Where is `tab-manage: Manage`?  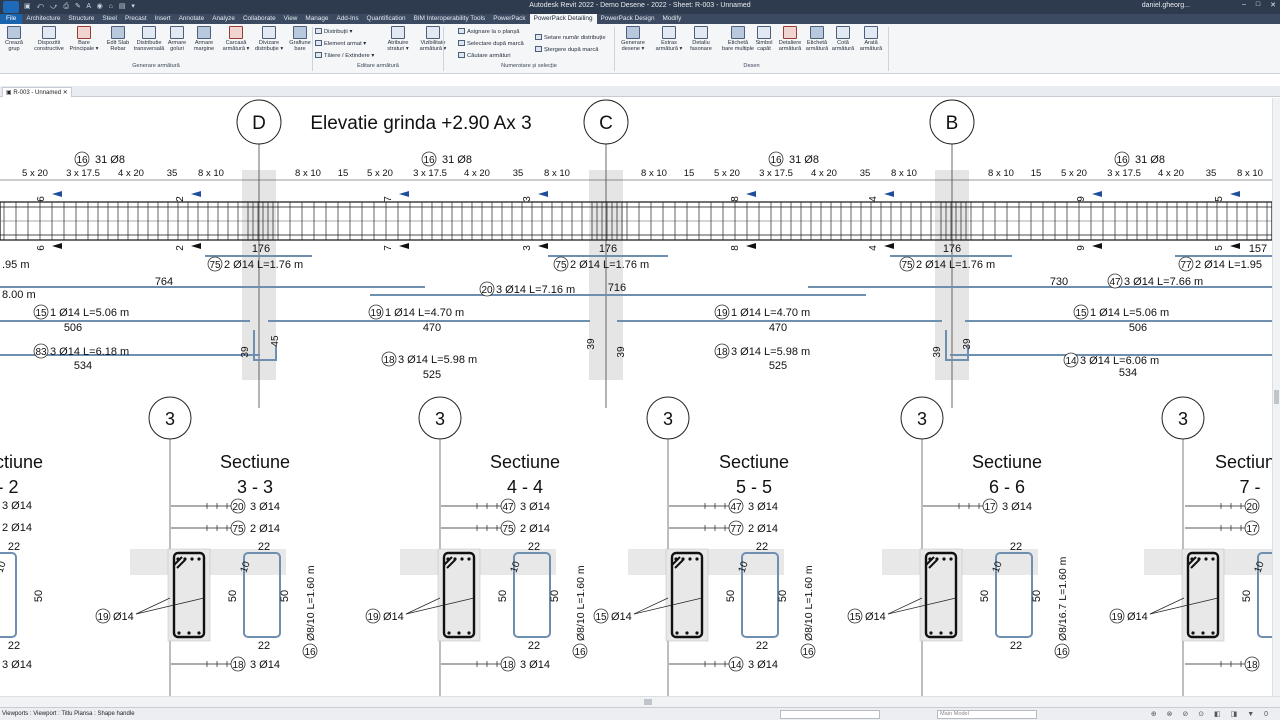
tab-manage: Manage is located at coordinates (316, 19).